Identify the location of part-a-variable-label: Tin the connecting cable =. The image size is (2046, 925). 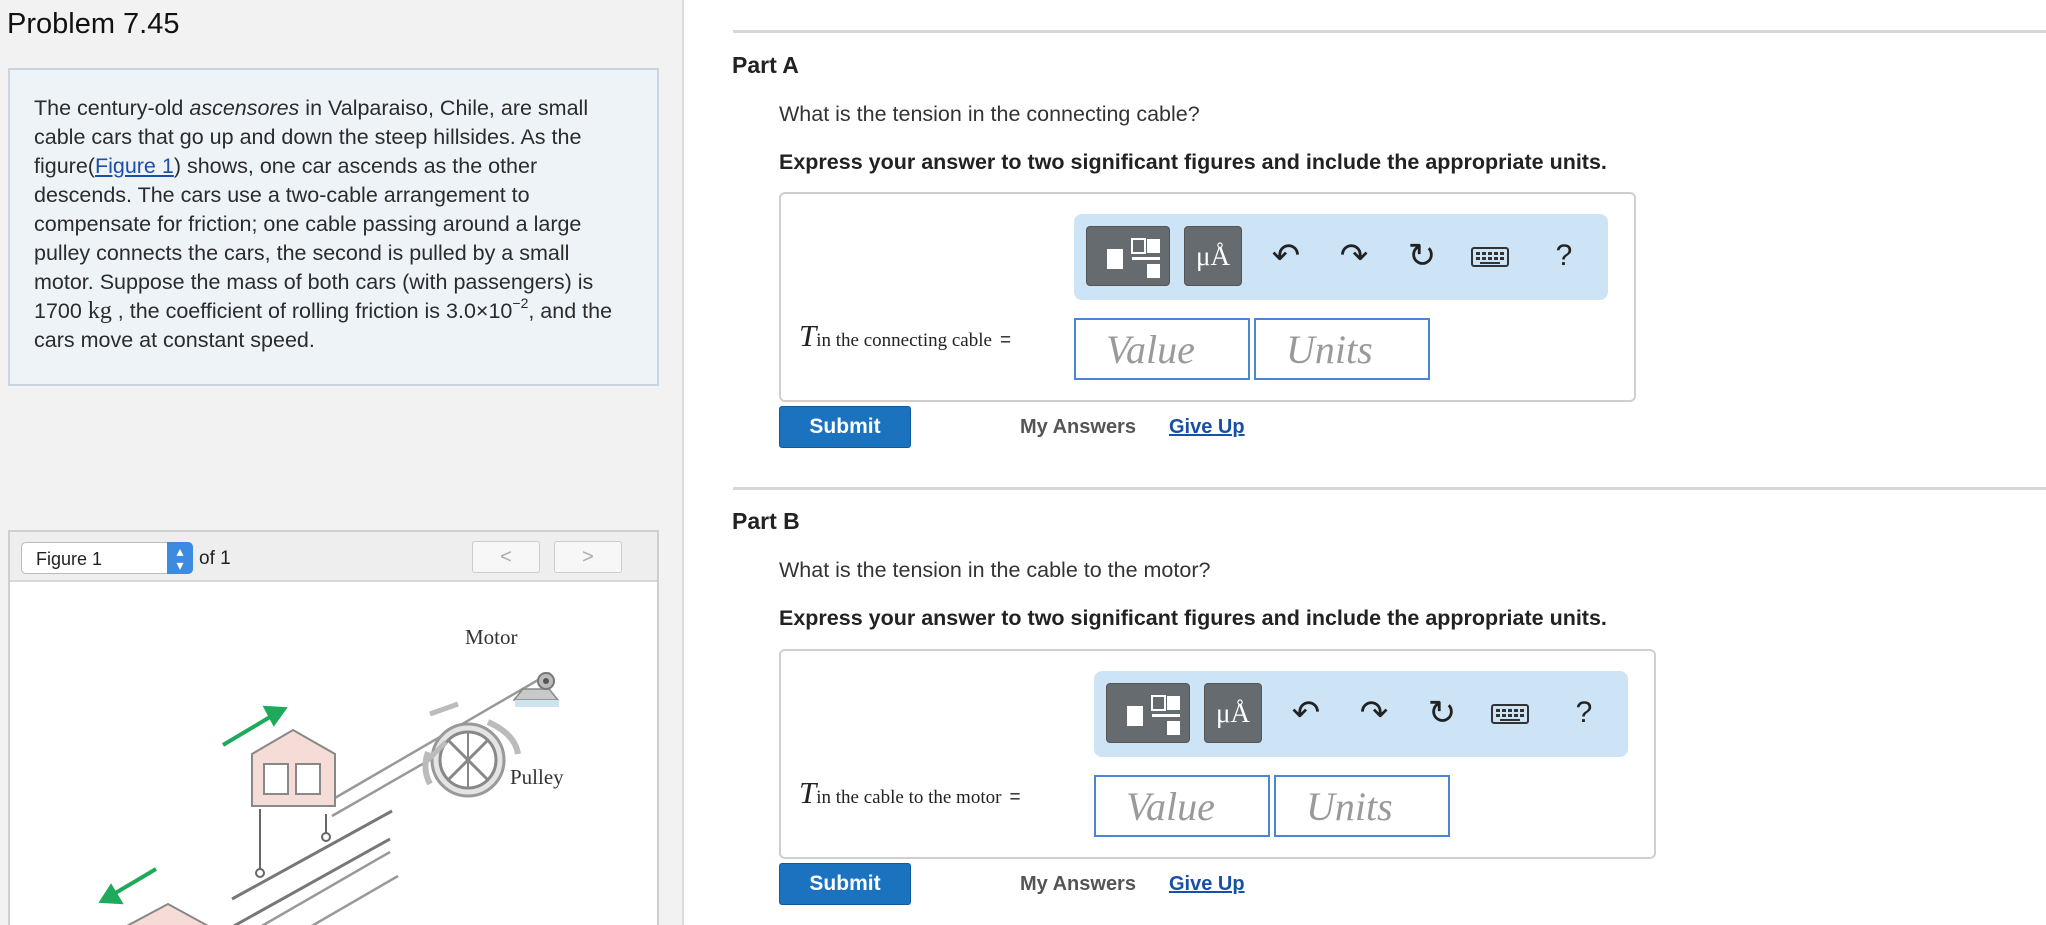
(905, 335).